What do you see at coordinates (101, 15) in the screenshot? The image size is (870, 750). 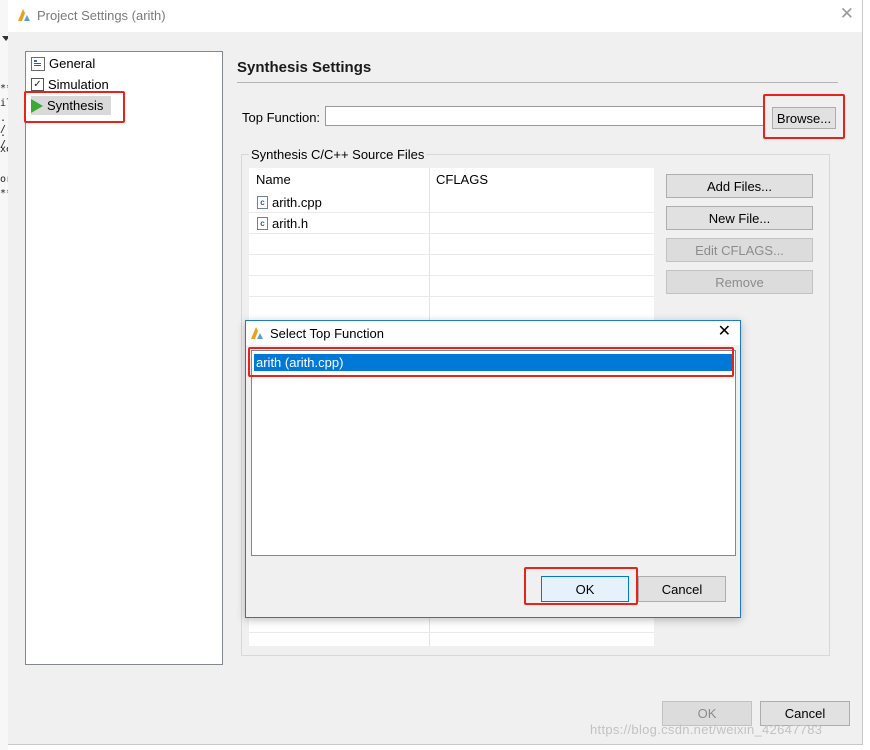 I see `window-title: Project Settings (arith)` at bounding box center [101, 15].